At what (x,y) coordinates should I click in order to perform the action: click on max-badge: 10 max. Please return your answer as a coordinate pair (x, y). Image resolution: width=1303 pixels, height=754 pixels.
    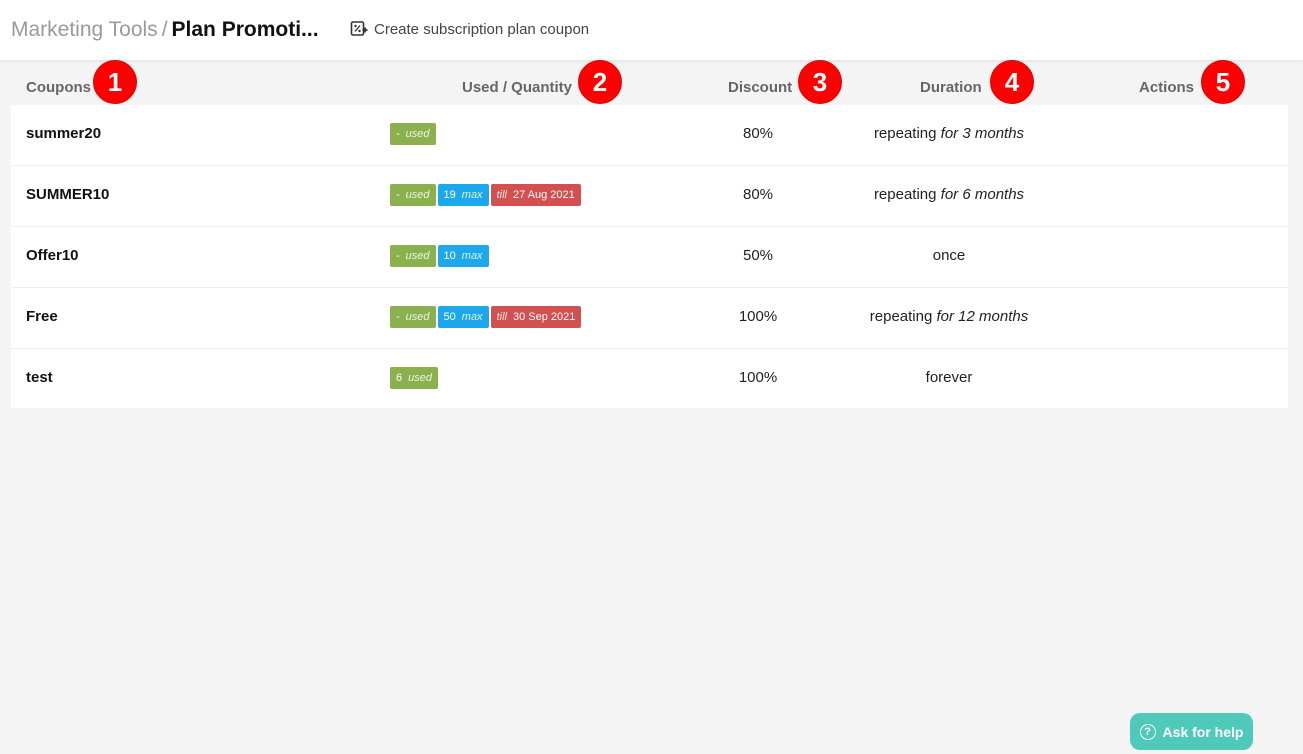
    Looking at the image, I should click on (463, 256).